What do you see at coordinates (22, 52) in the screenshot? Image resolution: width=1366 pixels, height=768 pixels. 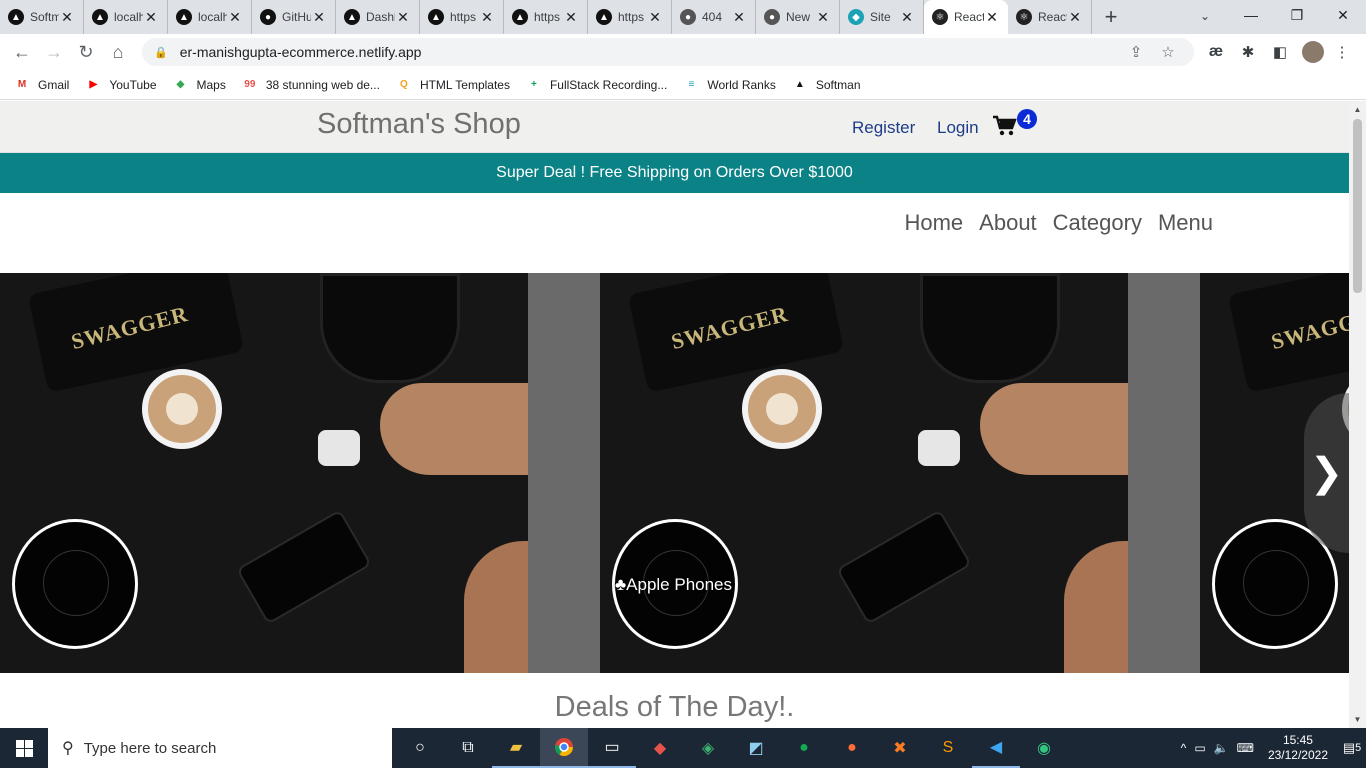 I see `back-button: ←` at bounding box center [22, 52].